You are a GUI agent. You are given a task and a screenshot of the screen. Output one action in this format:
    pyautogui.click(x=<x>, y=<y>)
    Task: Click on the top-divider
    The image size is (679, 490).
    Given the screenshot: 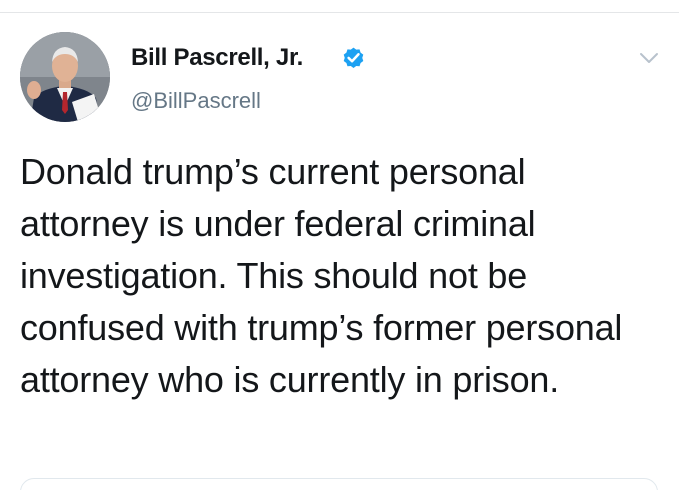 What is the action you would take?
    pyautogui.click(x=339, y=12)
    